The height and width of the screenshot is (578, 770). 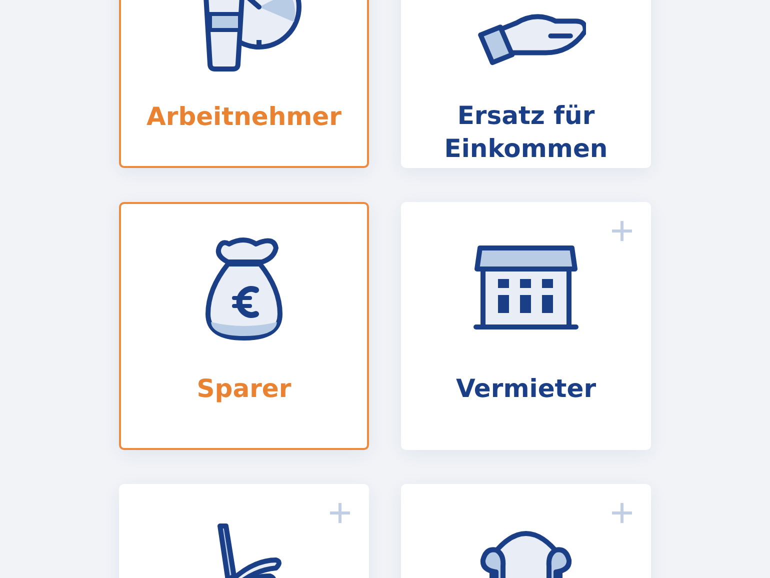 I want to click on category-card: Vermieter, so click(x=526, y=326).